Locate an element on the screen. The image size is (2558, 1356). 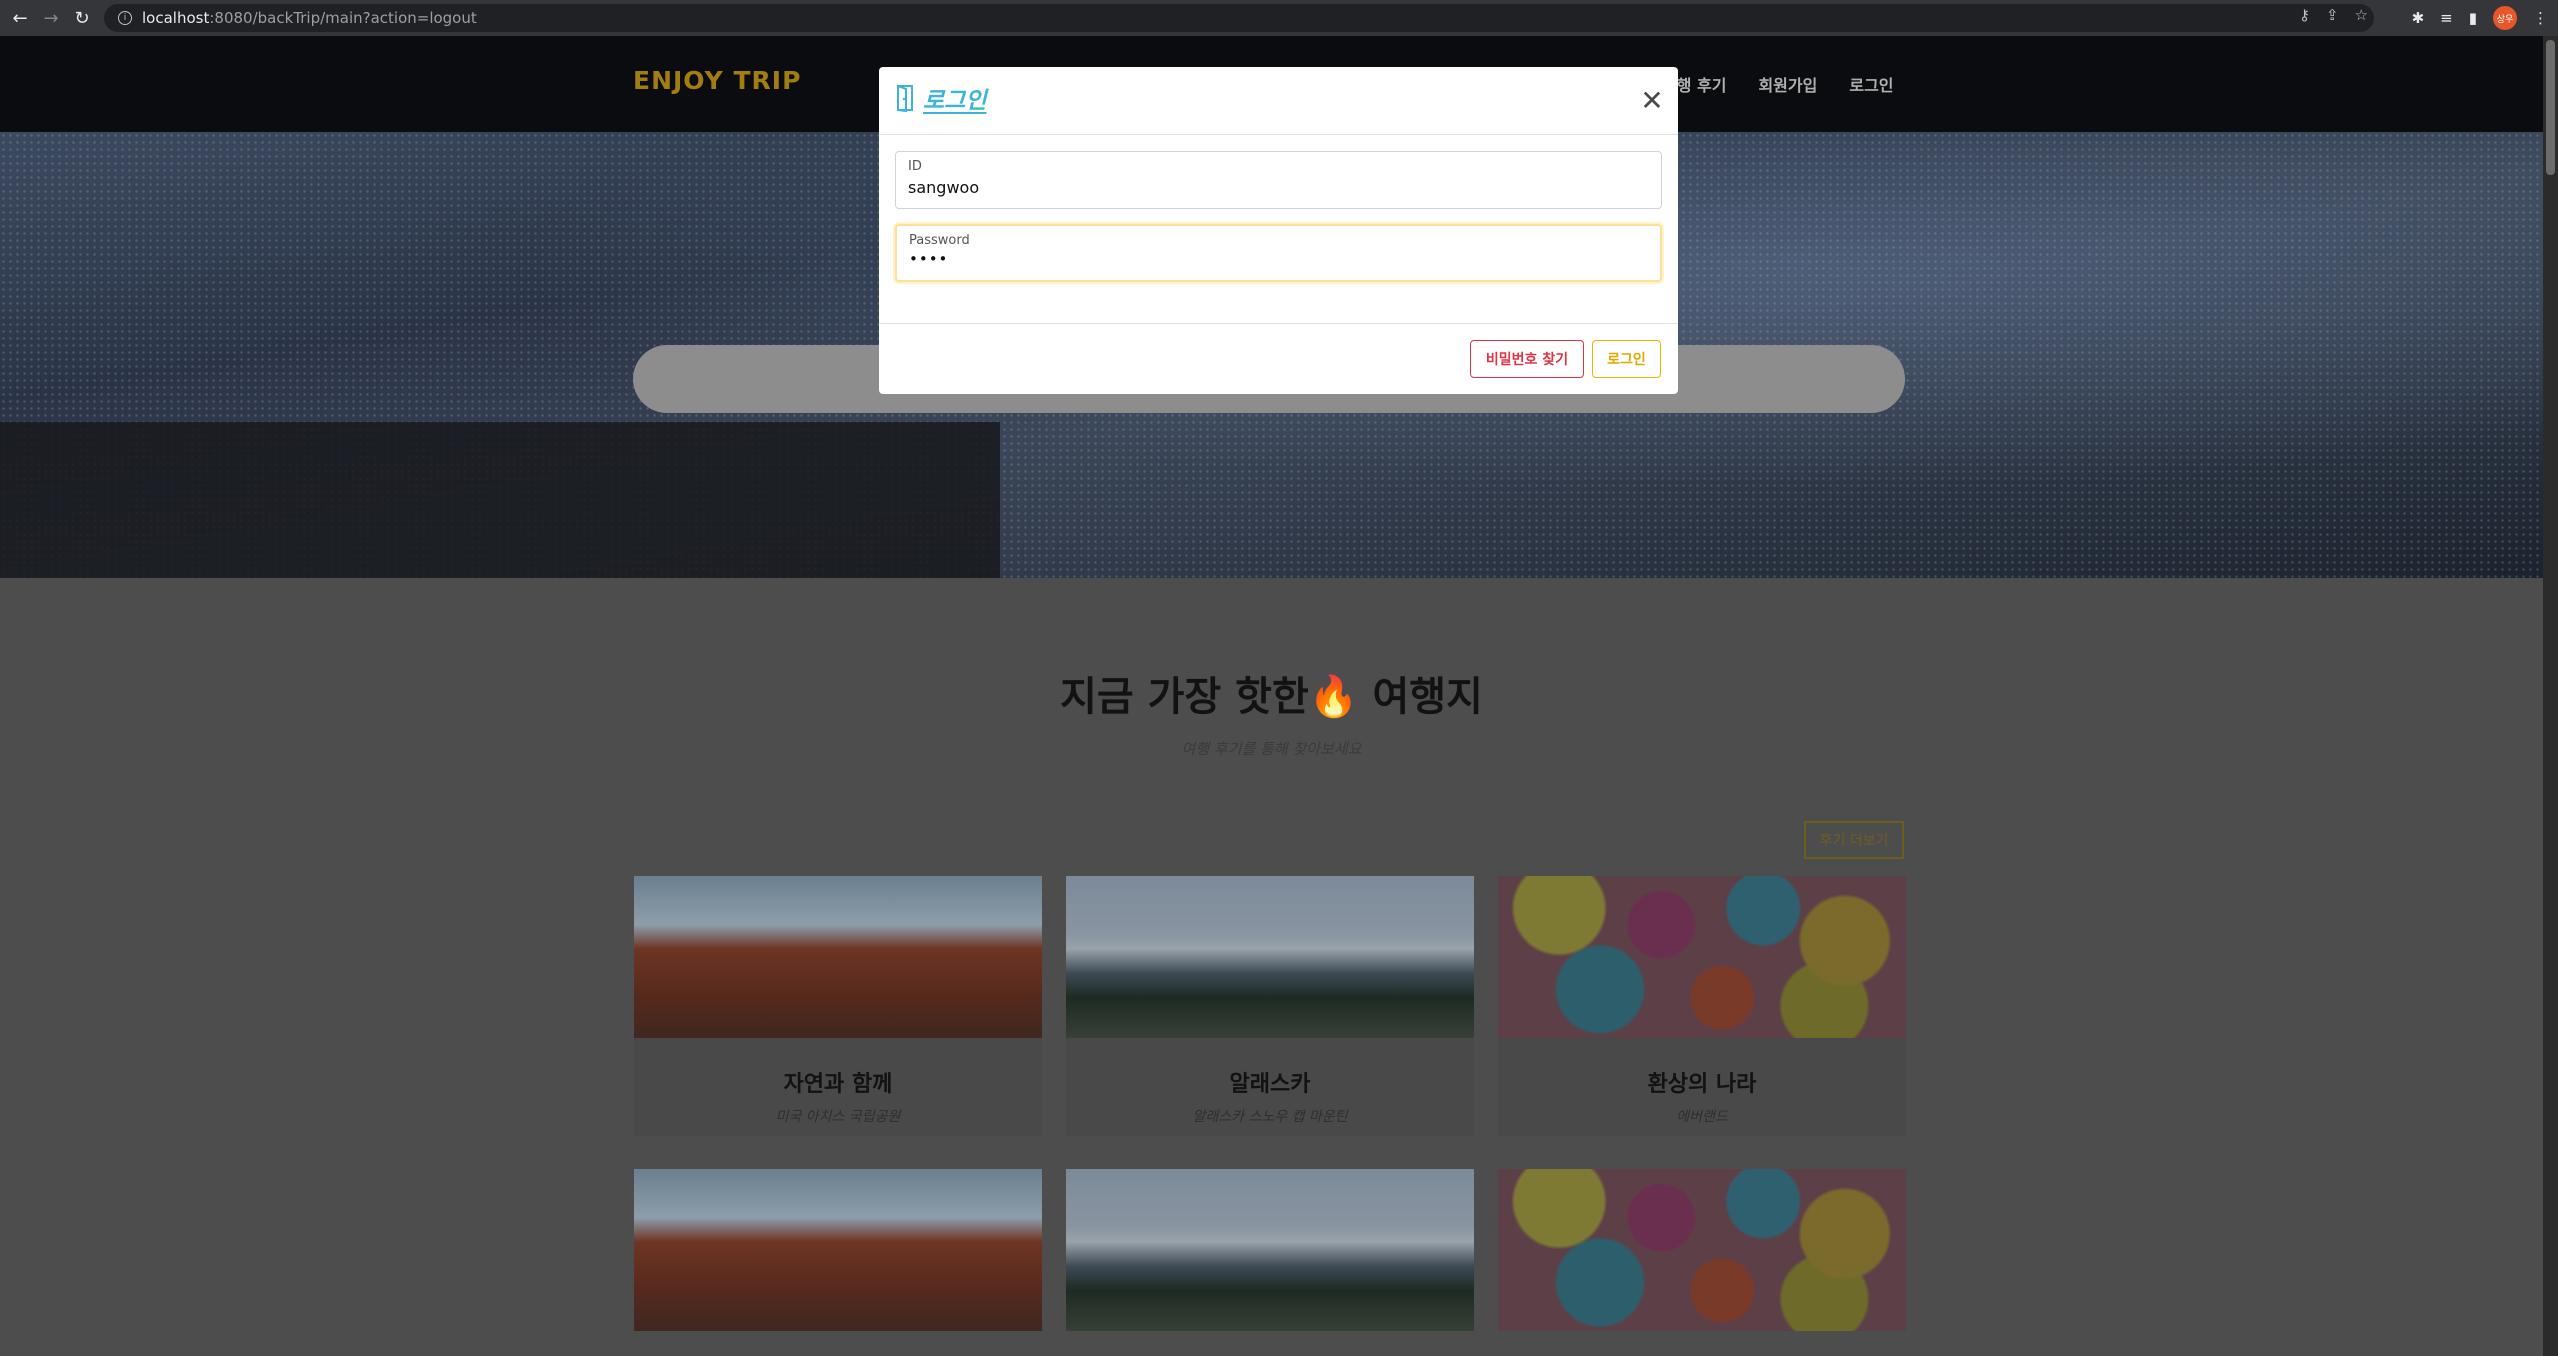
destination-card: 자연과 함께 미국 아치스 국립공원 is located at coordinates (838, 1006).